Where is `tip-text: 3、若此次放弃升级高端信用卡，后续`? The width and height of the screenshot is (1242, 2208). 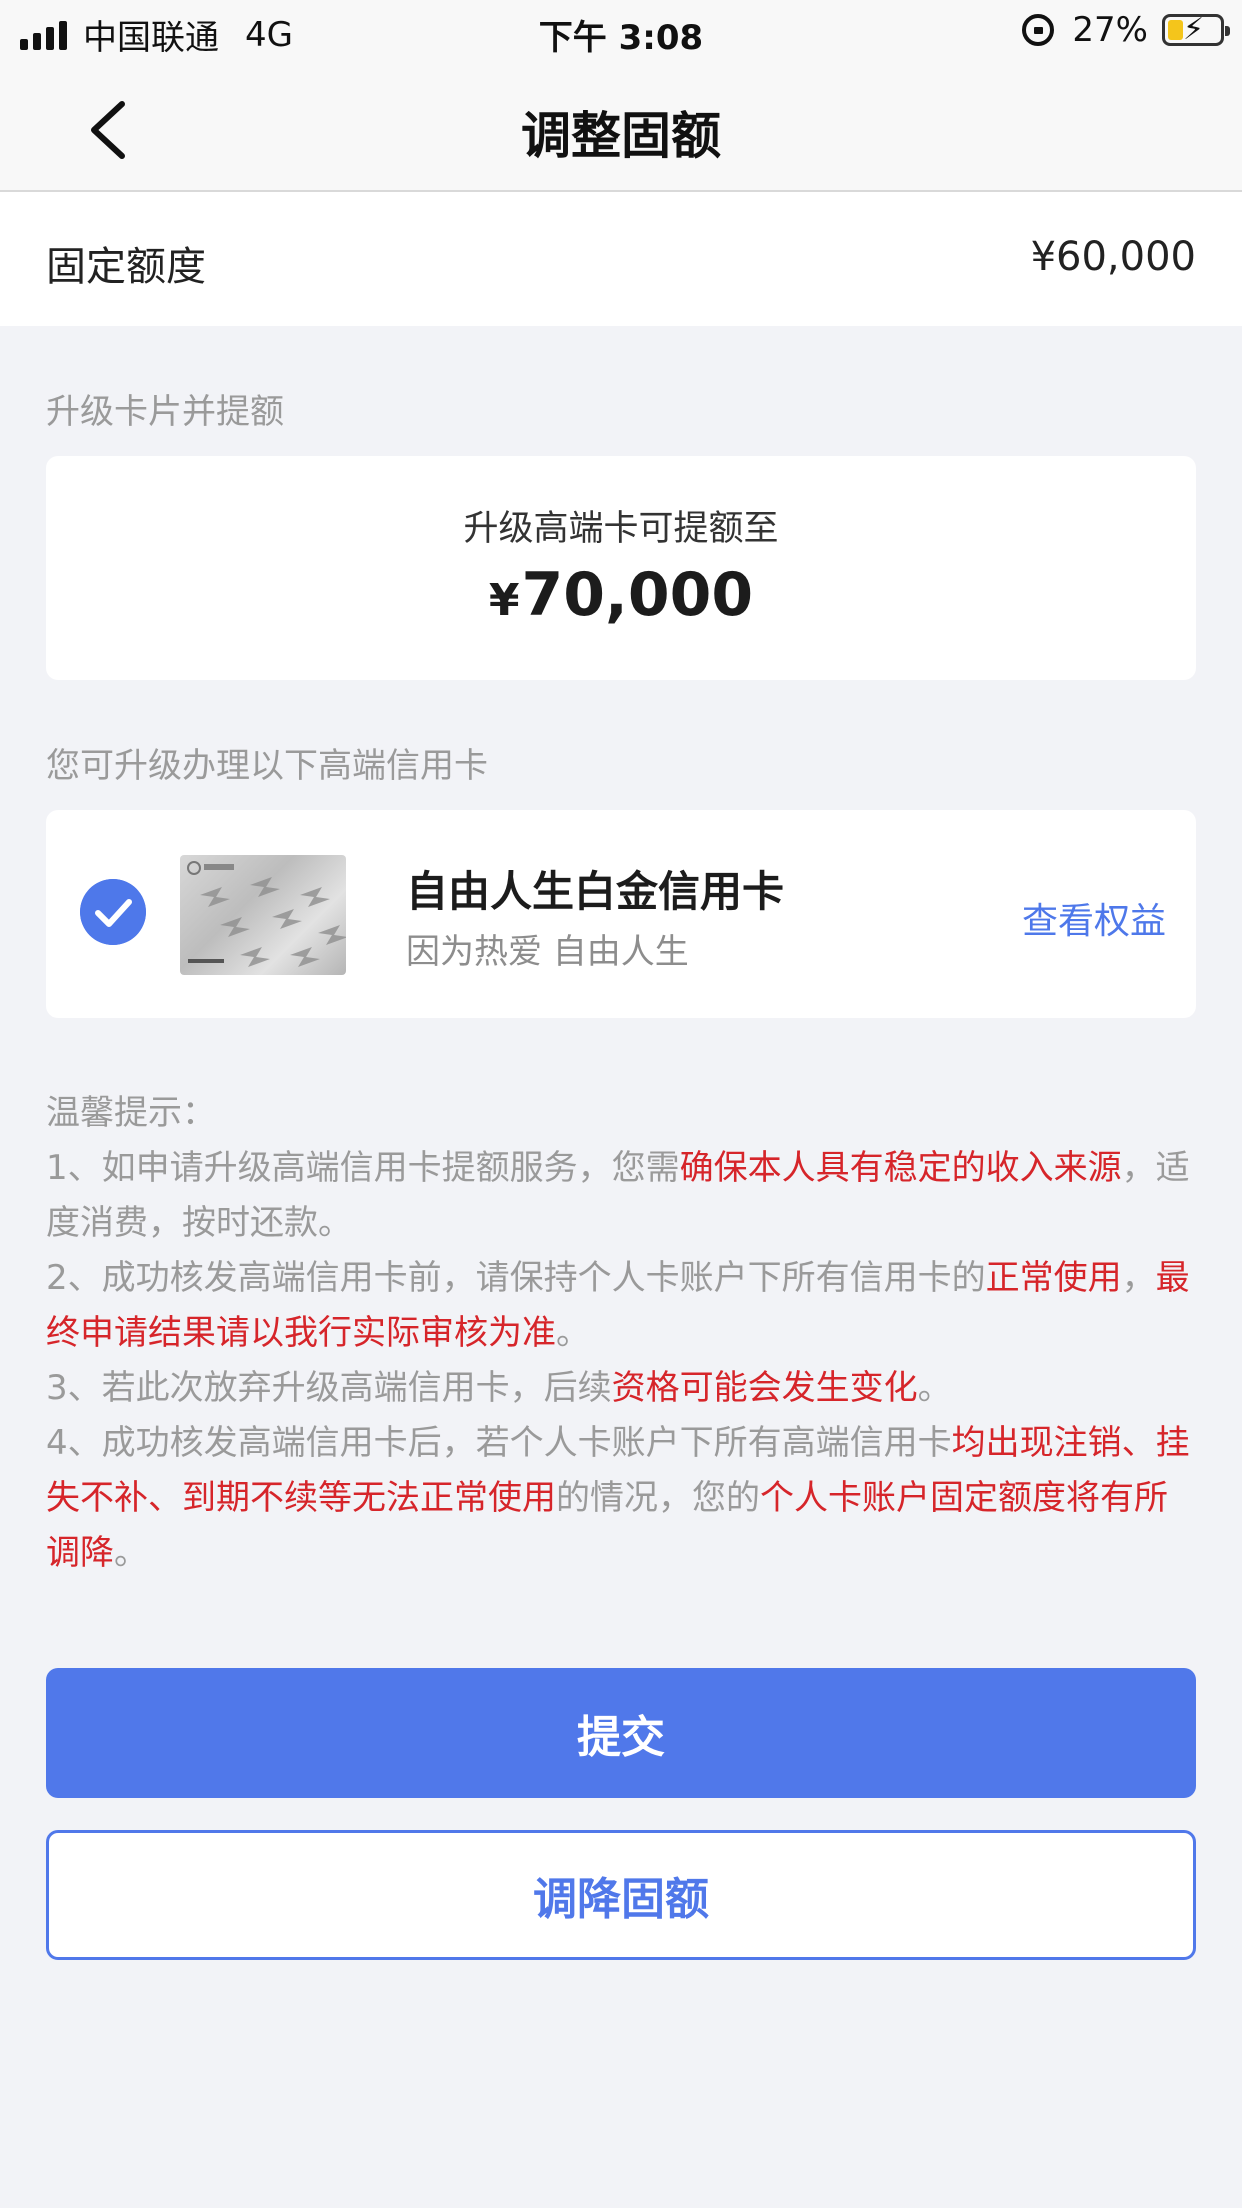 tip-text: 3、若此次放弃升级高端信用卡，后续 is located at coordinates (329, 1388).